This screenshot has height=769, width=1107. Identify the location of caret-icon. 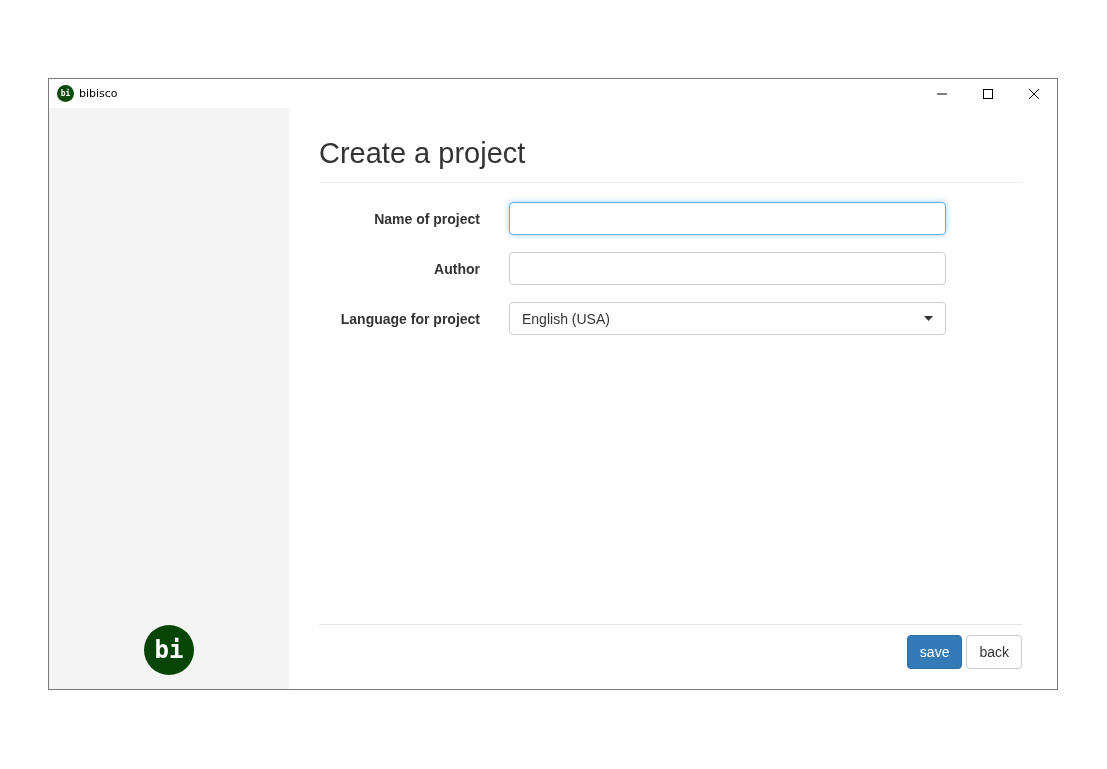
(928, 318).